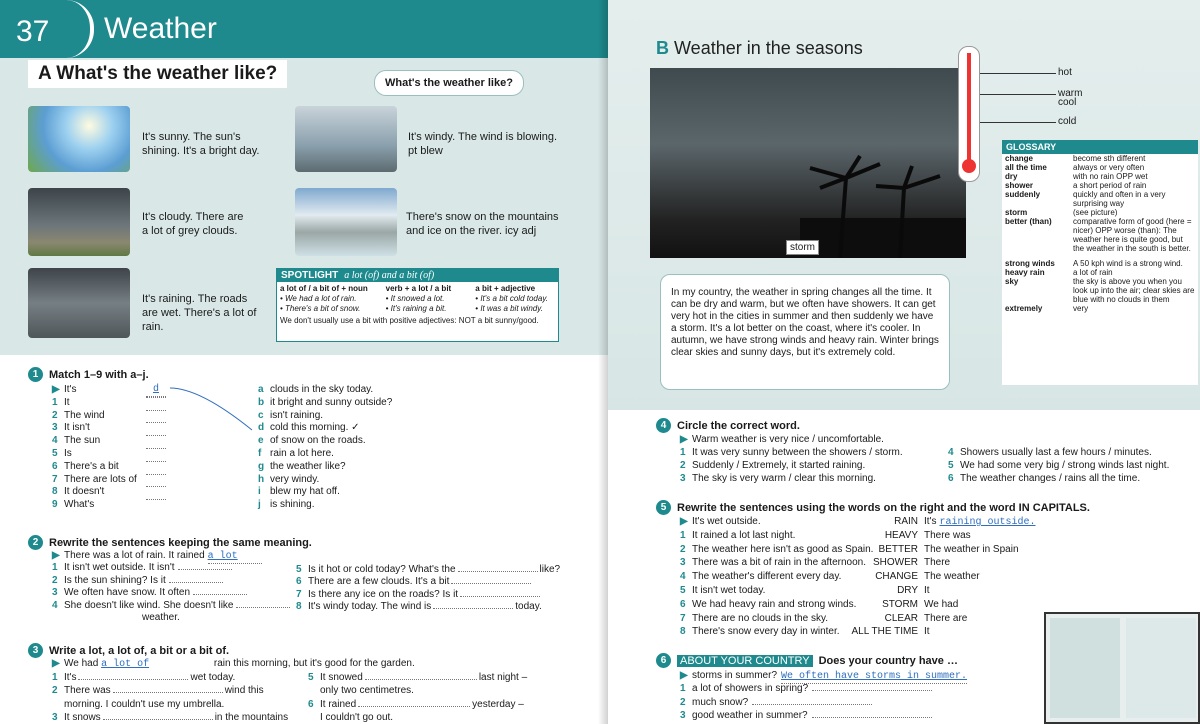 The height and width of the screenshot is (724, 1200). What do you see at coordinates (160, 28) in the screenshot?
I see `unit-title: Weather` at bounding box center [160, 28].